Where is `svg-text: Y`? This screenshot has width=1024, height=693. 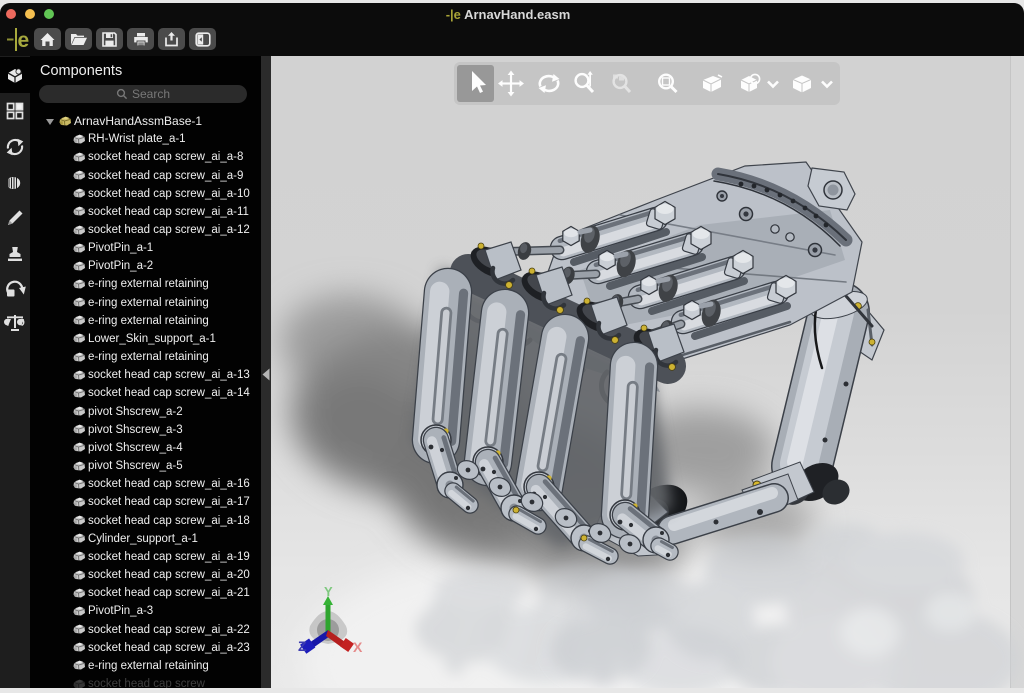 svg-text: Y is located at coordinates (328, 591).